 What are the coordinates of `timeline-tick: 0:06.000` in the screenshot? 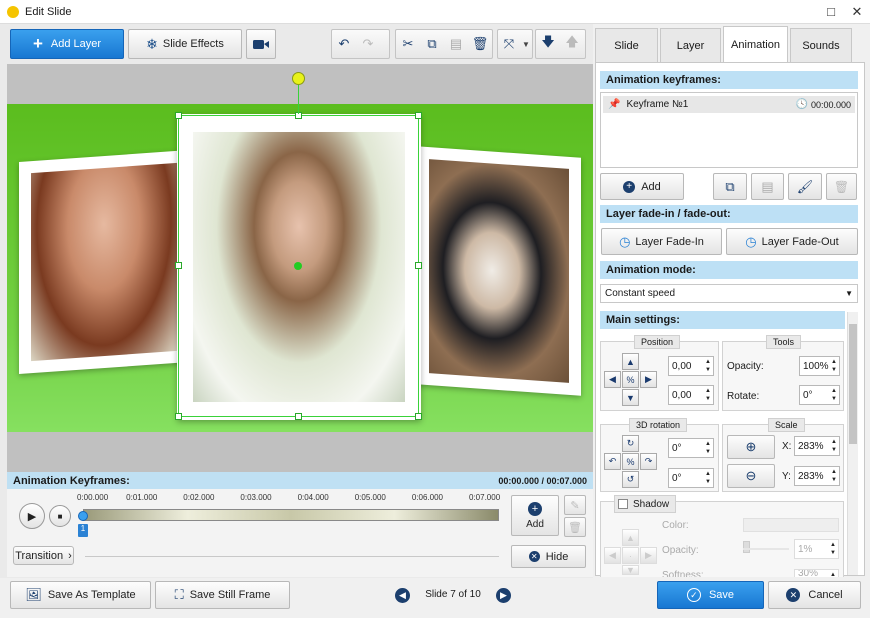 It's located at (427, 497).